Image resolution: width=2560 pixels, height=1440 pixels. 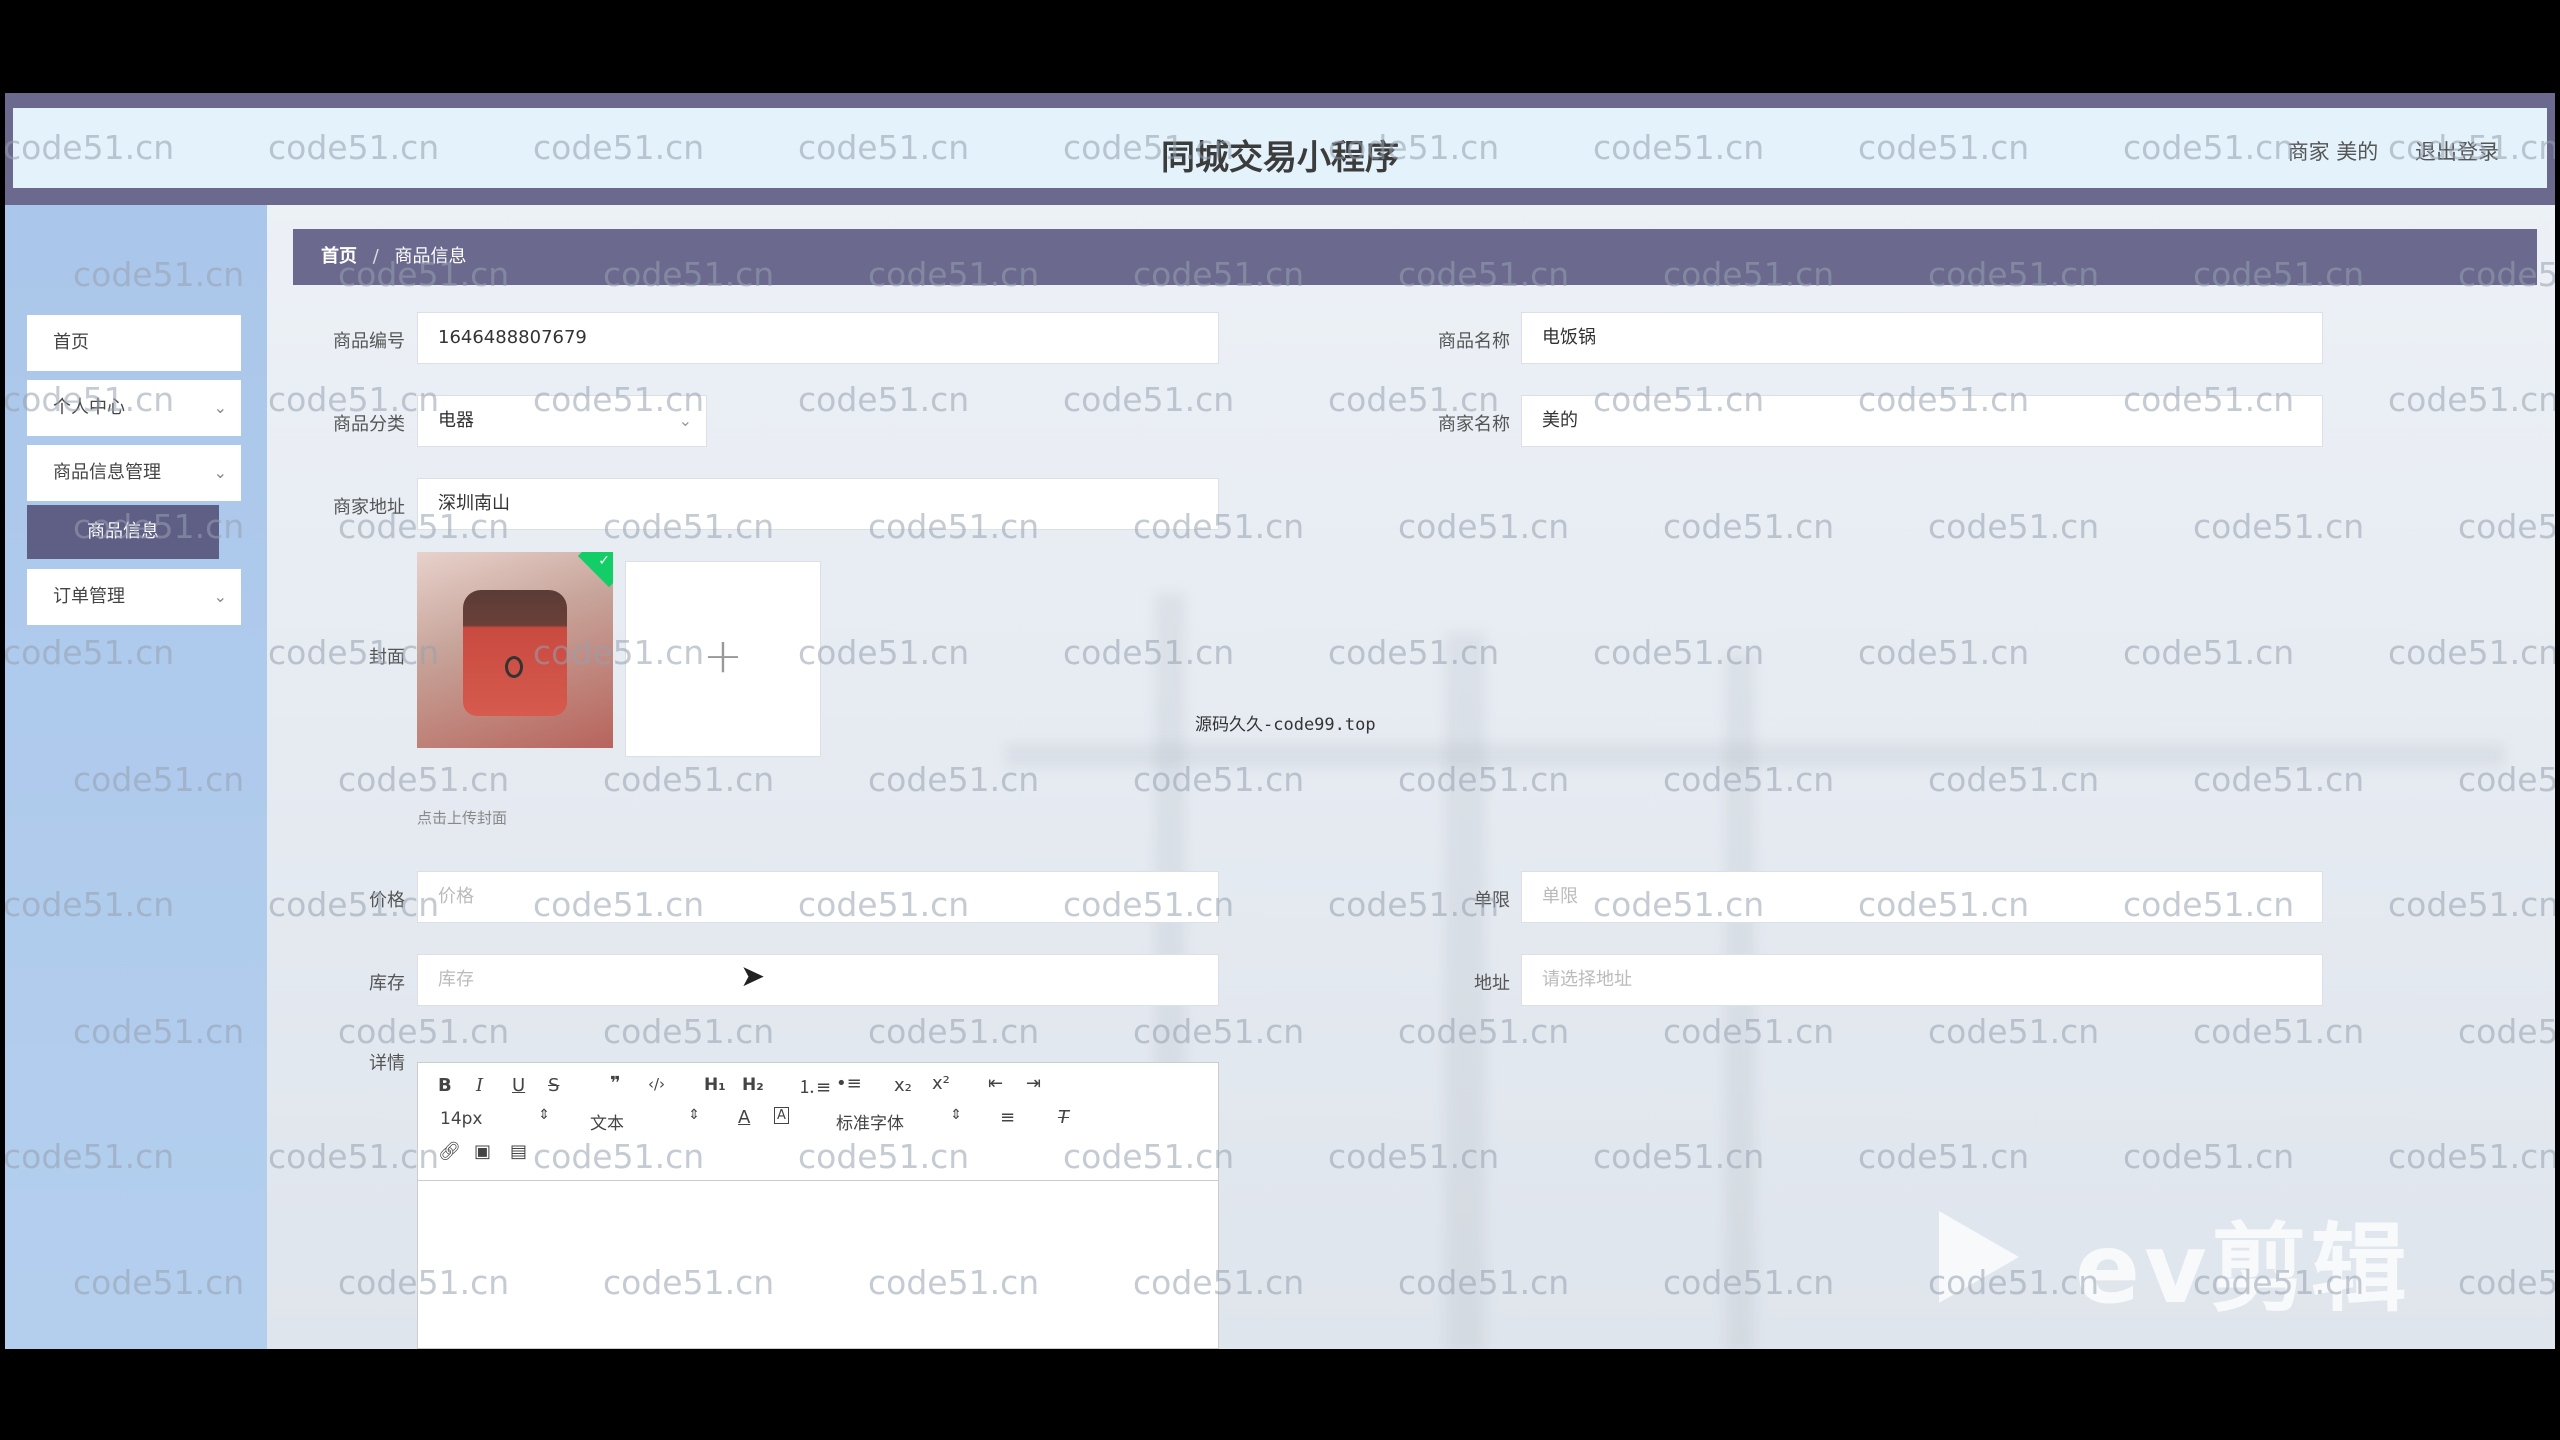 What do you see at coordinates (753, 976) in the screenshot?
I see `mouse-cursor-icon: ➤` at bounding box center [753, 976].